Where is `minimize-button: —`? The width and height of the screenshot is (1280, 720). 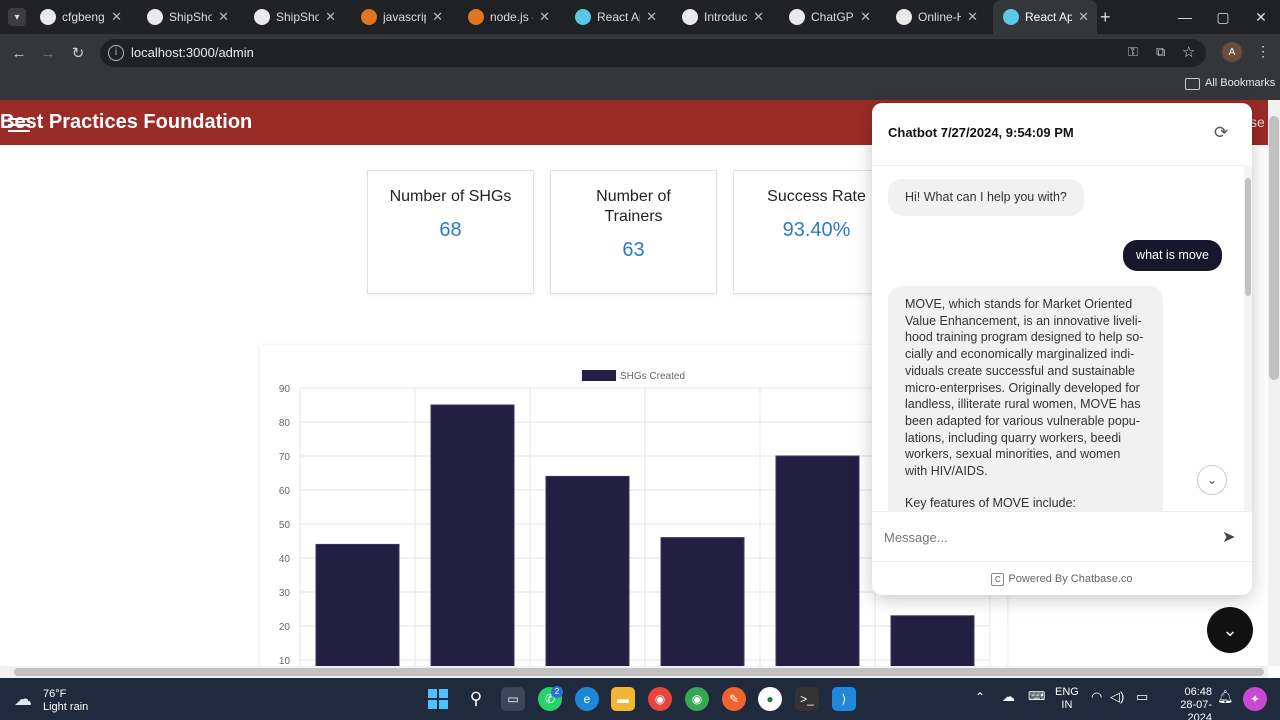 minimize-button: — is located at coordinates (1185, 17).